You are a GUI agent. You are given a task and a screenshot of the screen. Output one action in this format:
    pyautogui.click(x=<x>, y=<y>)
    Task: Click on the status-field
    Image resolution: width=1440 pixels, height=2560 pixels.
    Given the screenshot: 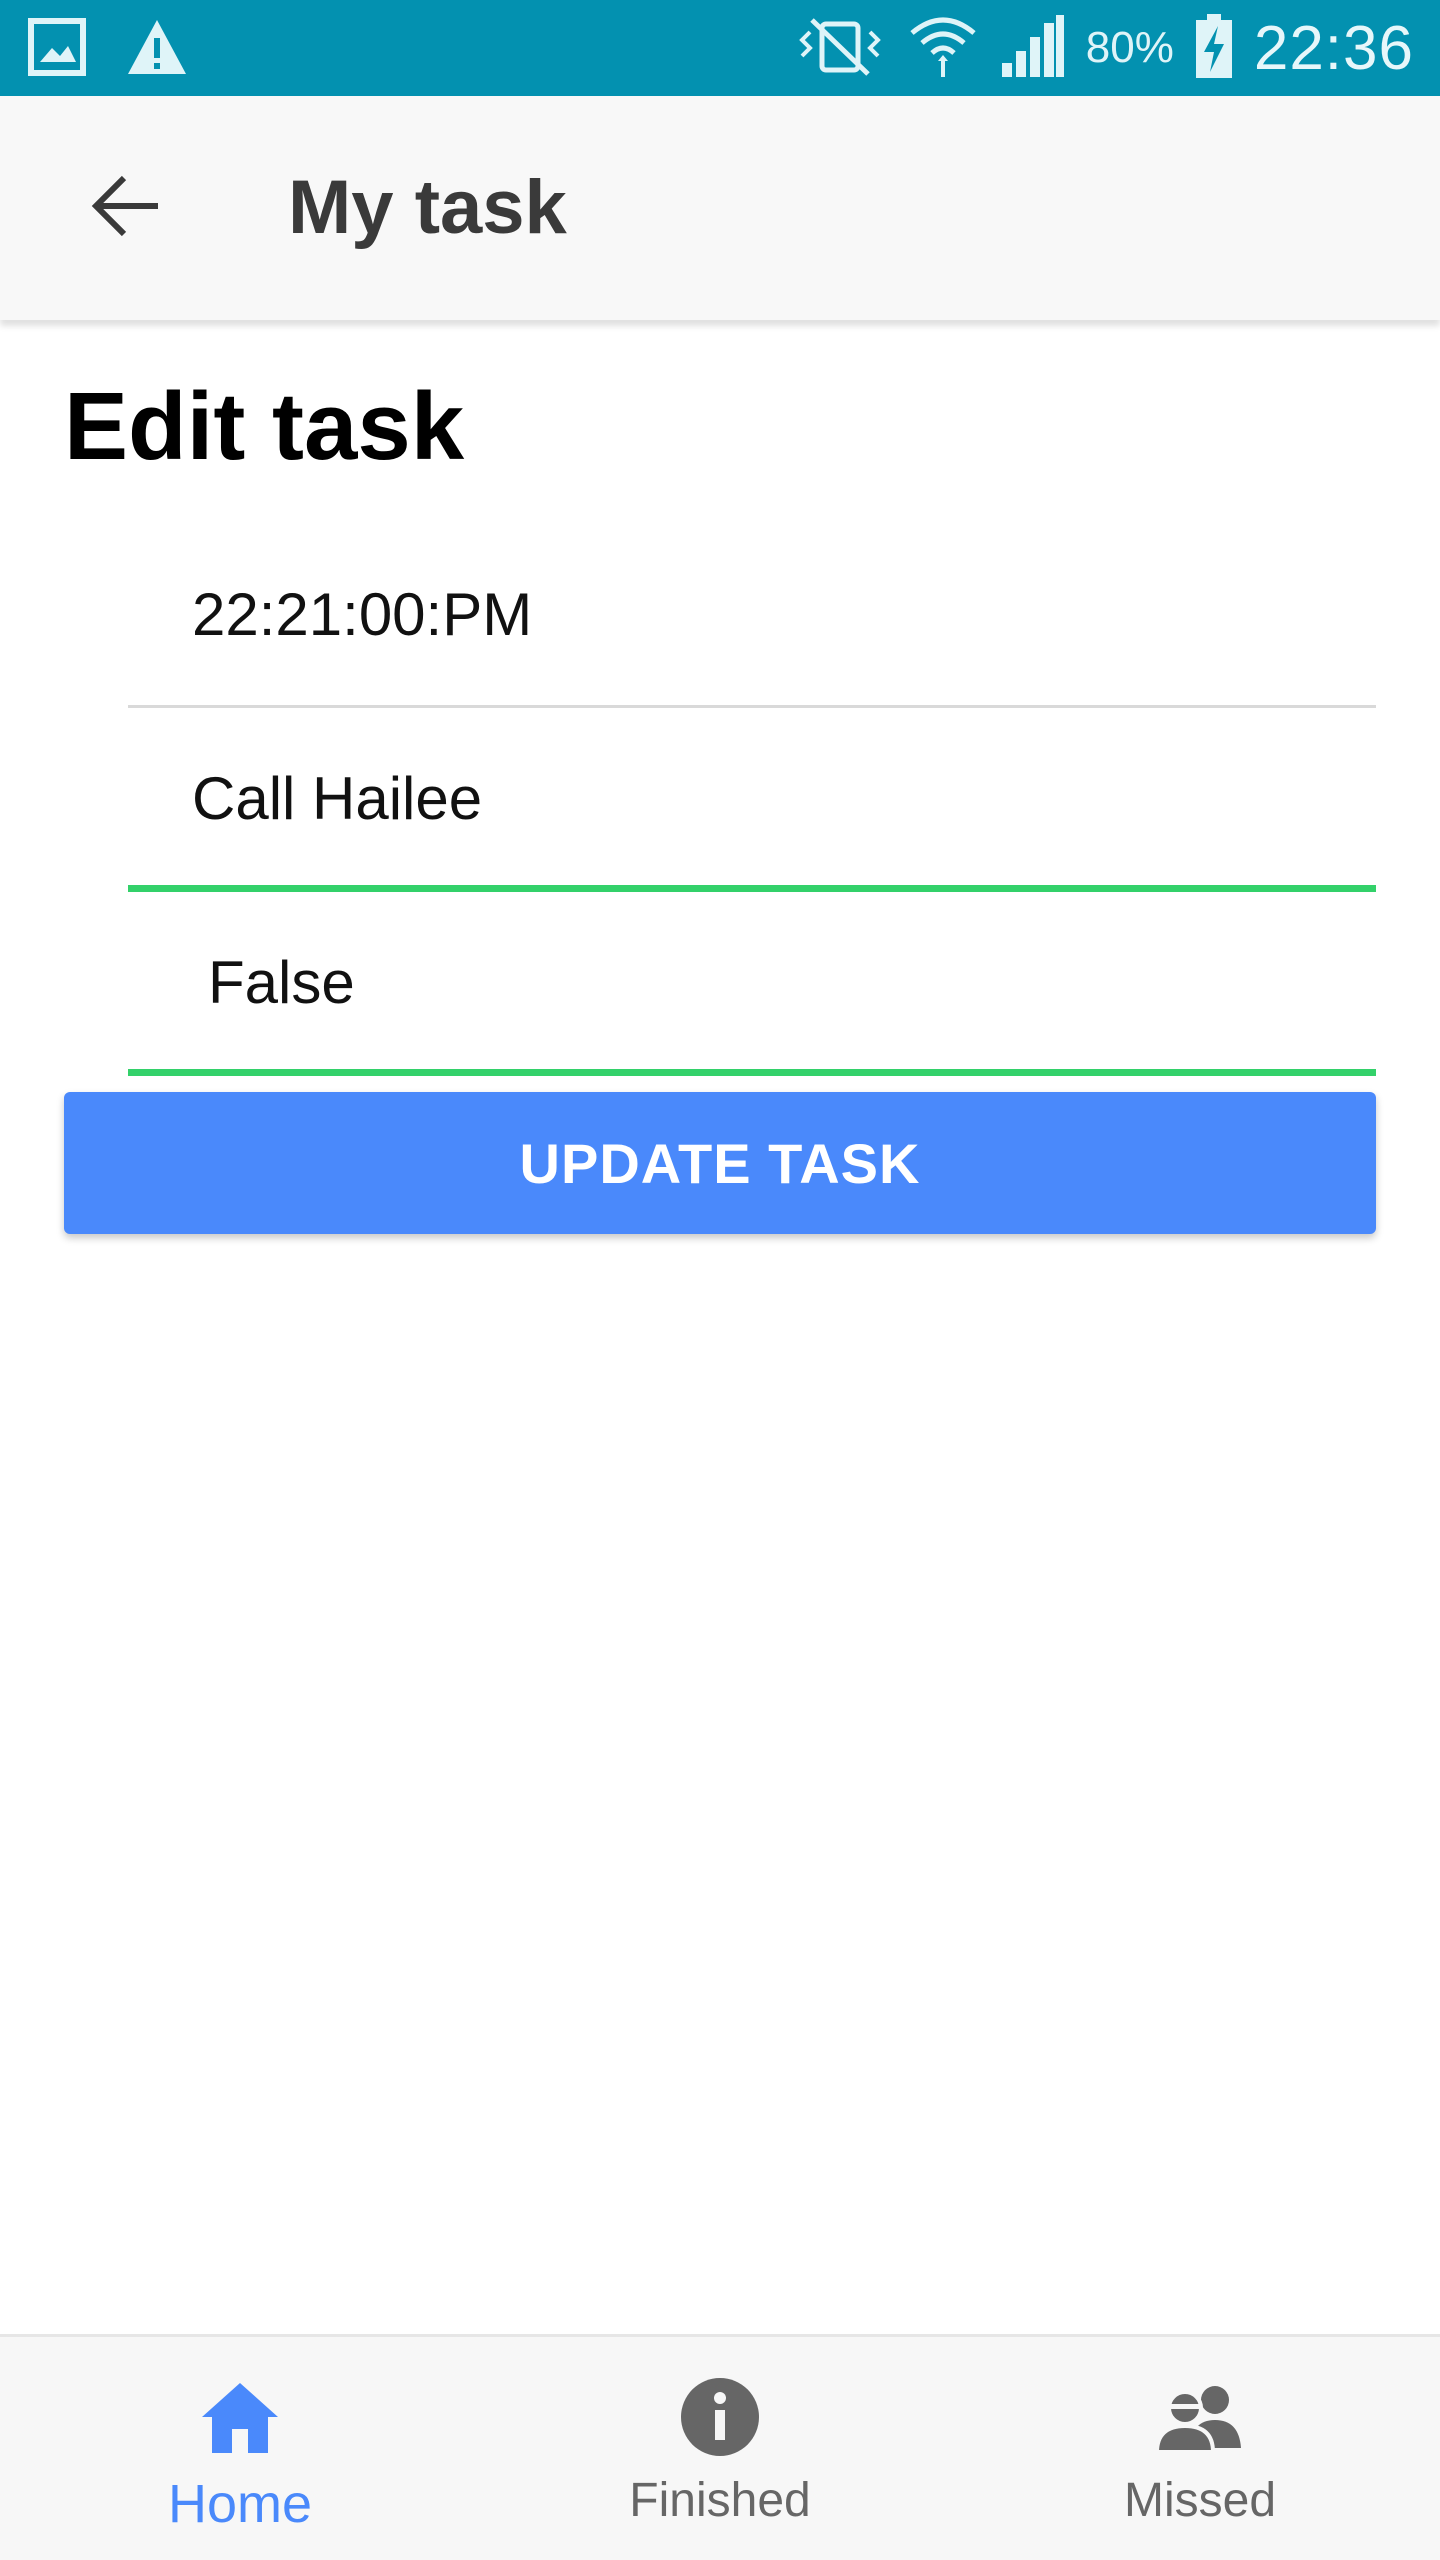 What is the action you would take?
    pyautogui.click(x=752, y=984)
    